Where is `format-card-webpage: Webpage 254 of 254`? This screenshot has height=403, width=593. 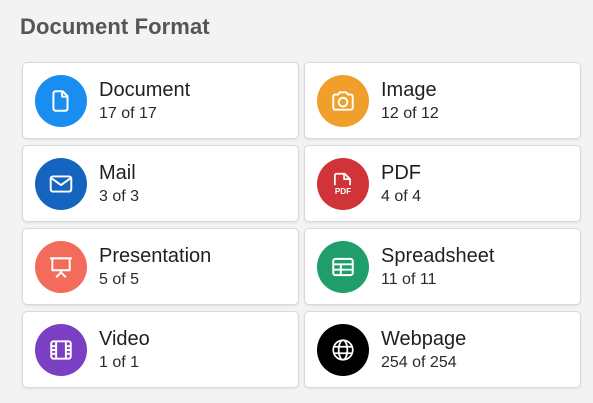
format-card-webpage: Webpage 254 of 254 is located at coordinates (442, 349).